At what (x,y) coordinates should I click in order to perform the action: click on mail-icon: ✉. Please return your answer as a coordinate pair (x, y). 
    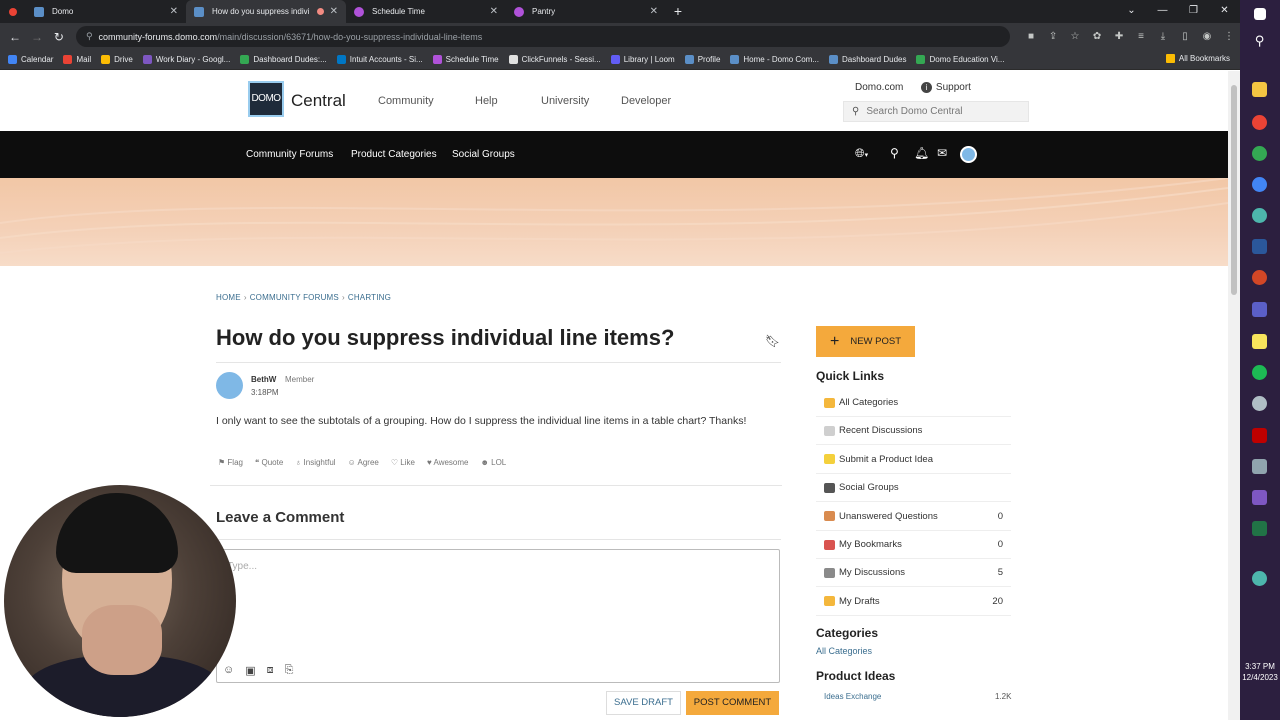
    Looking at the image, I should click on (942, 153).